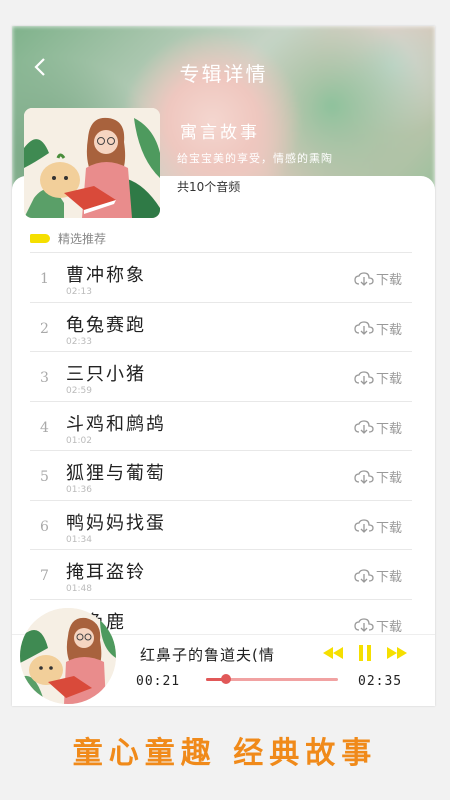 This screenshot has height=800, width=450. Describe the element at coordinates (106, 572) in the screenshot. I see `track-name: 掩耳盗铃` at that location.